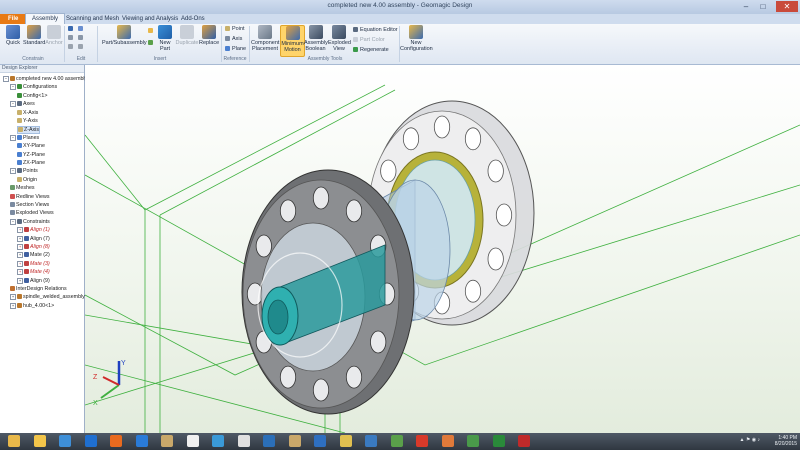  What do you see at coordinates (24, 171) in the screenshot?
I see `tree-item: − Points` at bounding box center [24, 171].